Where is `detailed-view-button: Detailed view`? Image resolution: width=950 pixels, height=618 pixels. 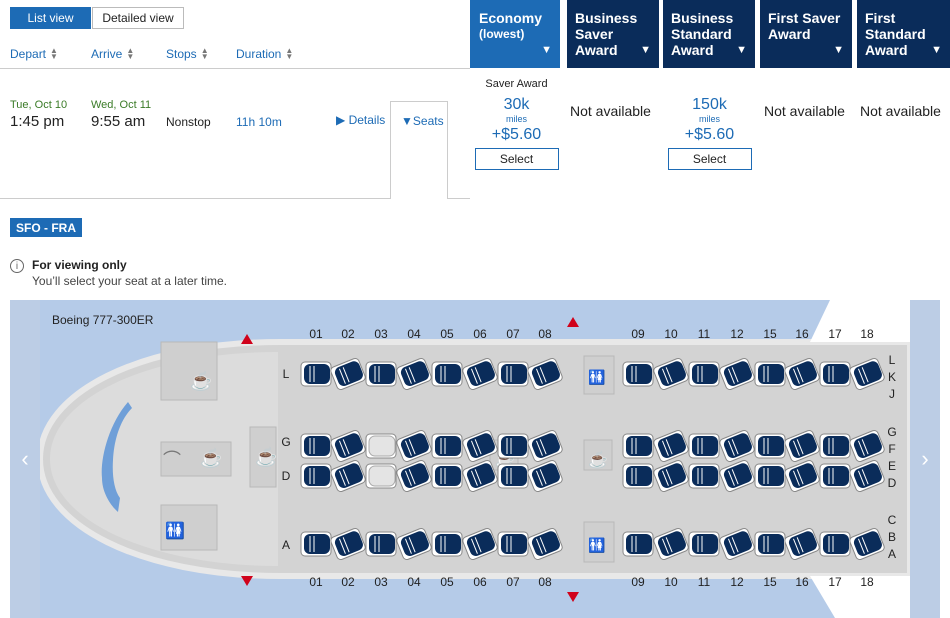
detailed-view-button: Detailed view is located at coordinates (138, 18).